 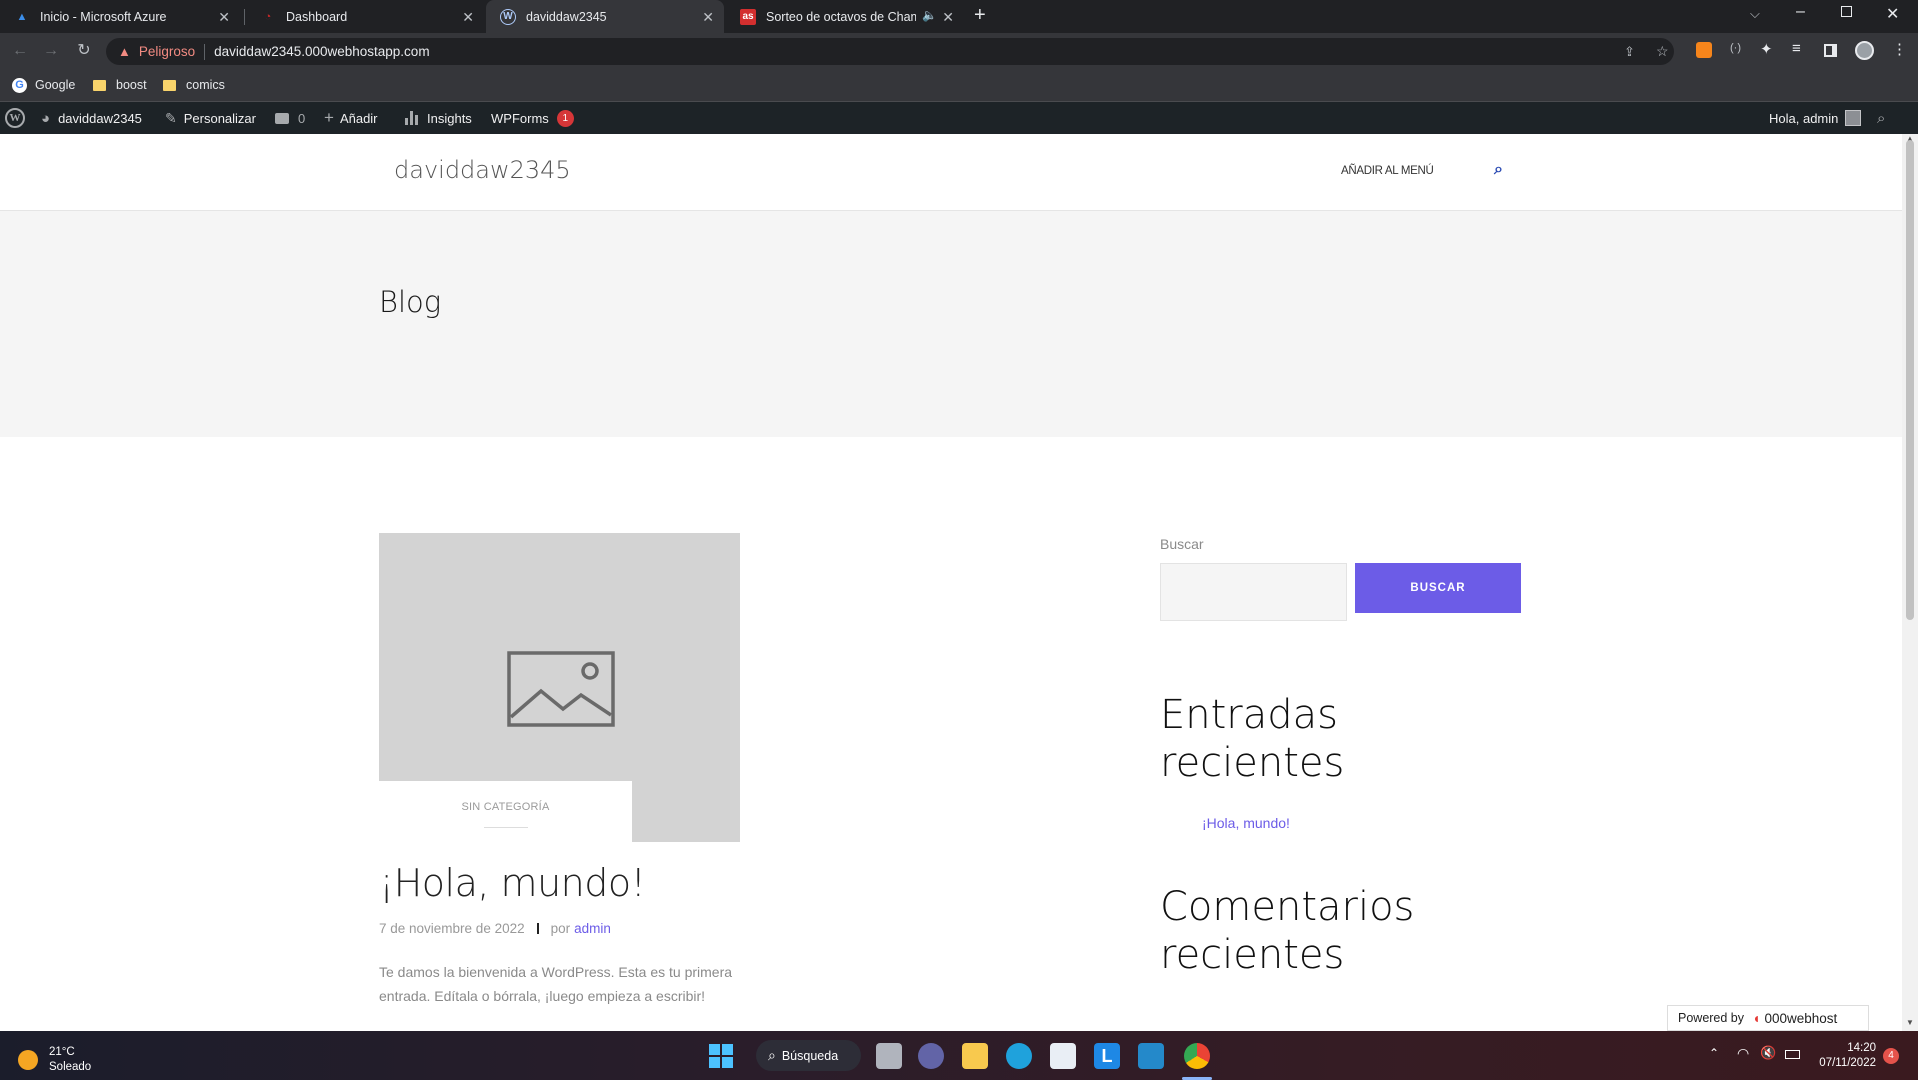 What do you see at coordinates (1107, 1056) in the screenshot?
I see `l-app-icon: L` at bounding box center [1107, 1056].